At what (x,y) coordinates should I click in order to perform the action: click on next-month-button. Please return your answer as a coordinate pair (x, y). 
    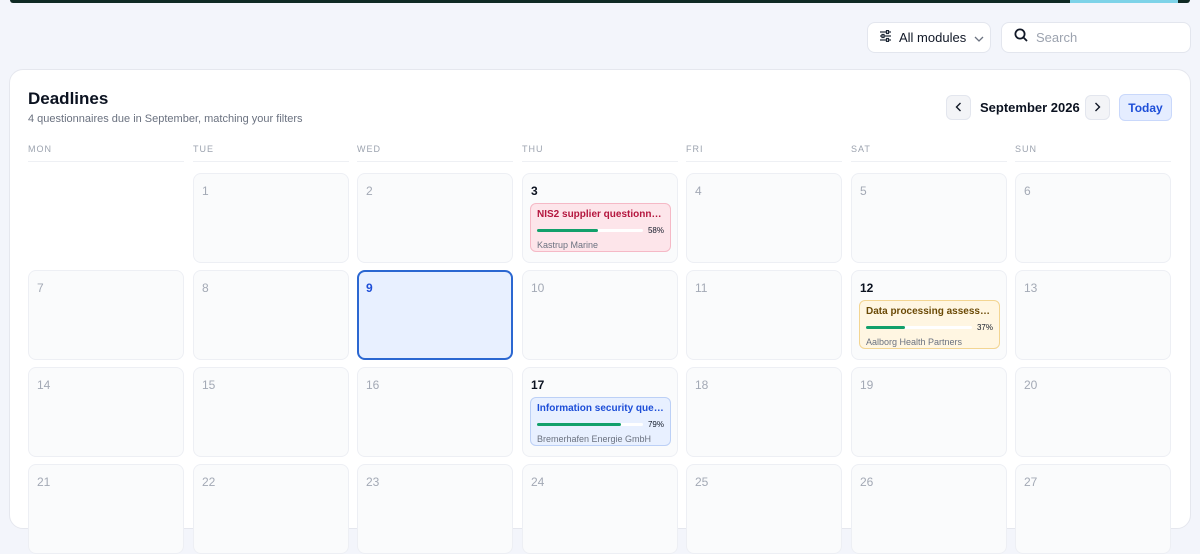
    Looking at the image, I should click on (1097, 107).